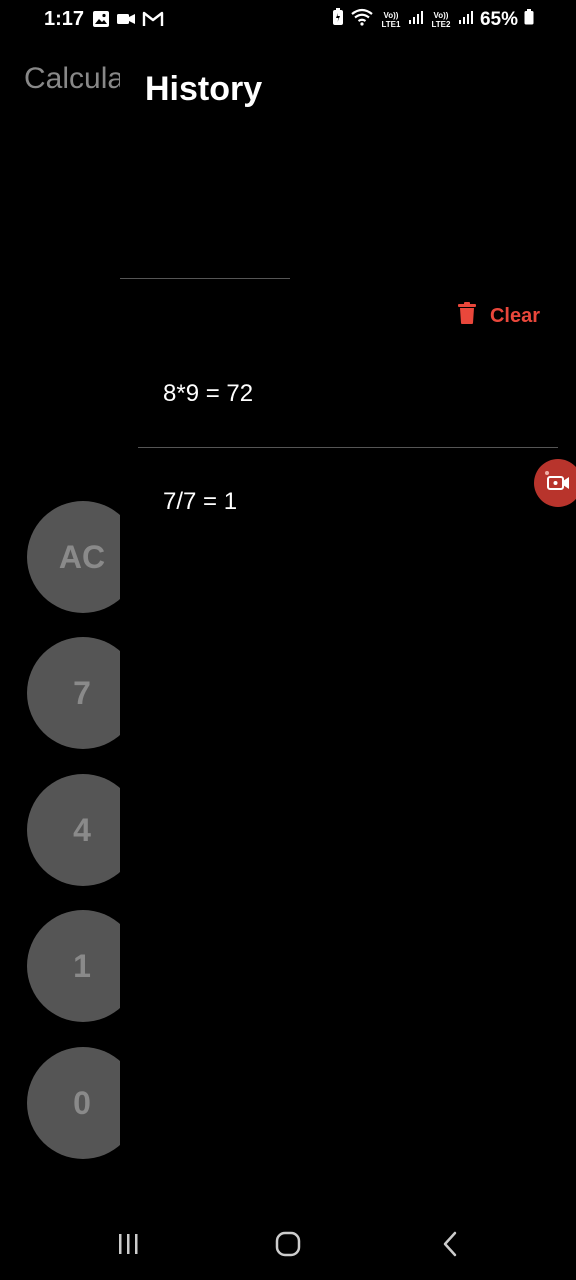  I want to click on home-icon, so click(288, 1246).